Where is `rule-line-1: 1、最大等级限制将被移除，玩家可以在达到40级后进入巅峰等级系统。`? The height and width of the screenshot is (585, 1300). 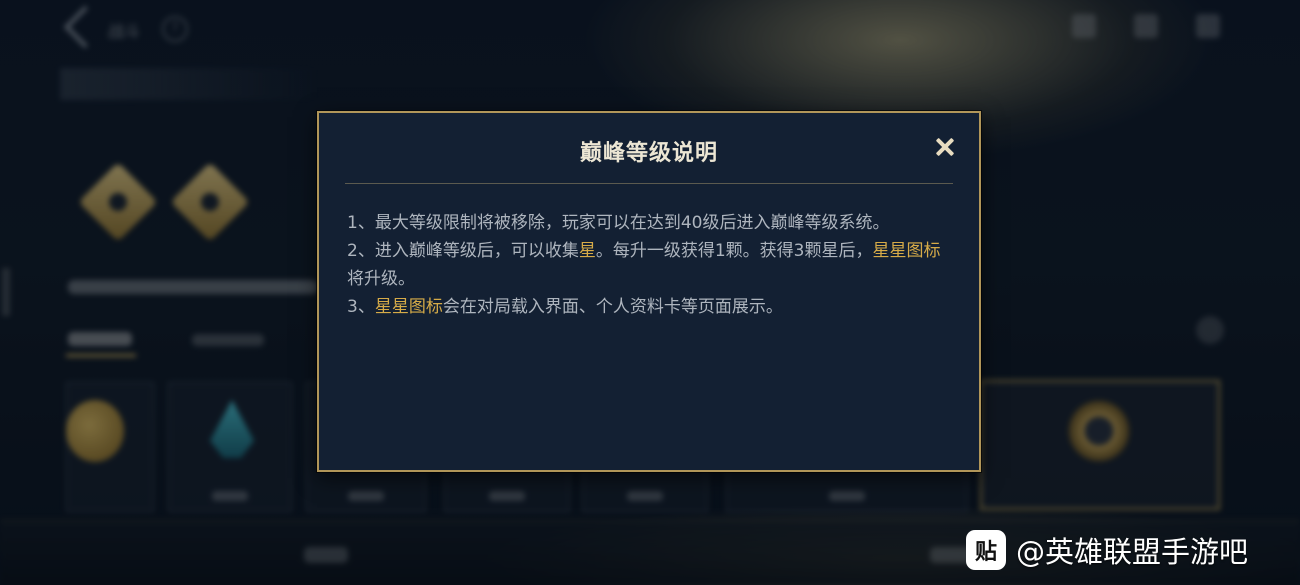 rule-line-1: 1、最大等级限制将被移除，玩家可以在达到40级后进入巅峰等级系统。 is located at coordinates (652, 223).